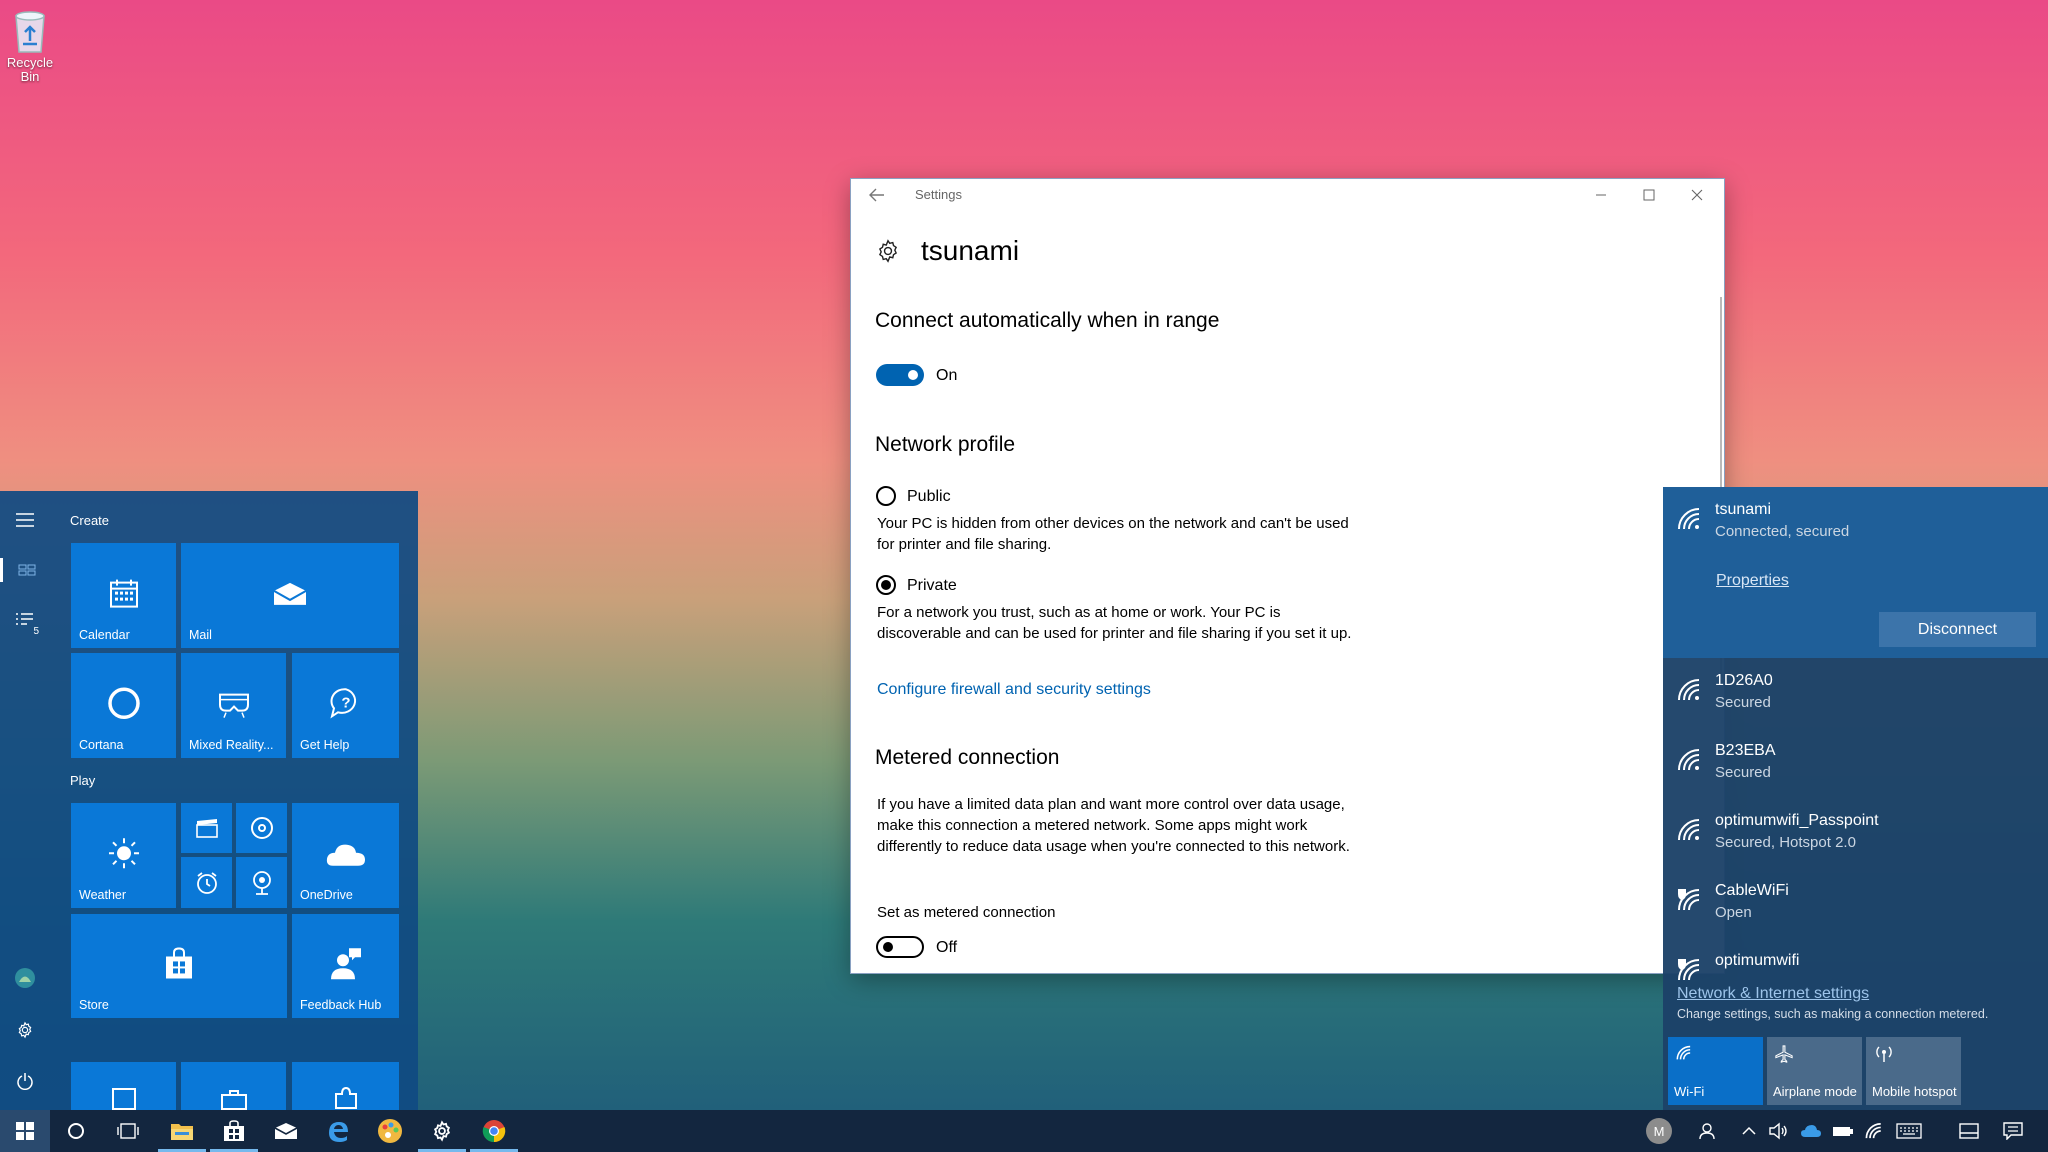  Describe the element at coordinates (261, 828) in the screenshot. I see `tile-groove` at that location.